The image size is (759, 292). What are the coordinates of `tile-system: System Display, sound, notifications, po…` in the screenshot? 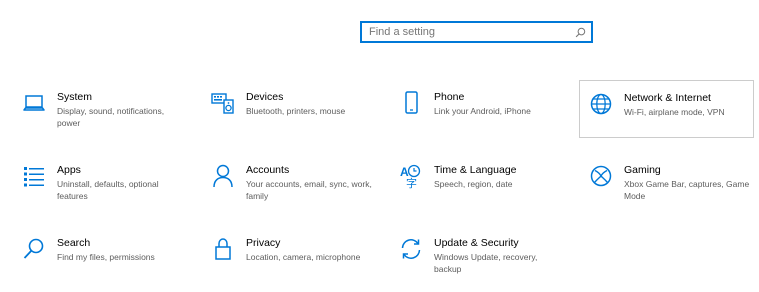 It's located at (108, 117).